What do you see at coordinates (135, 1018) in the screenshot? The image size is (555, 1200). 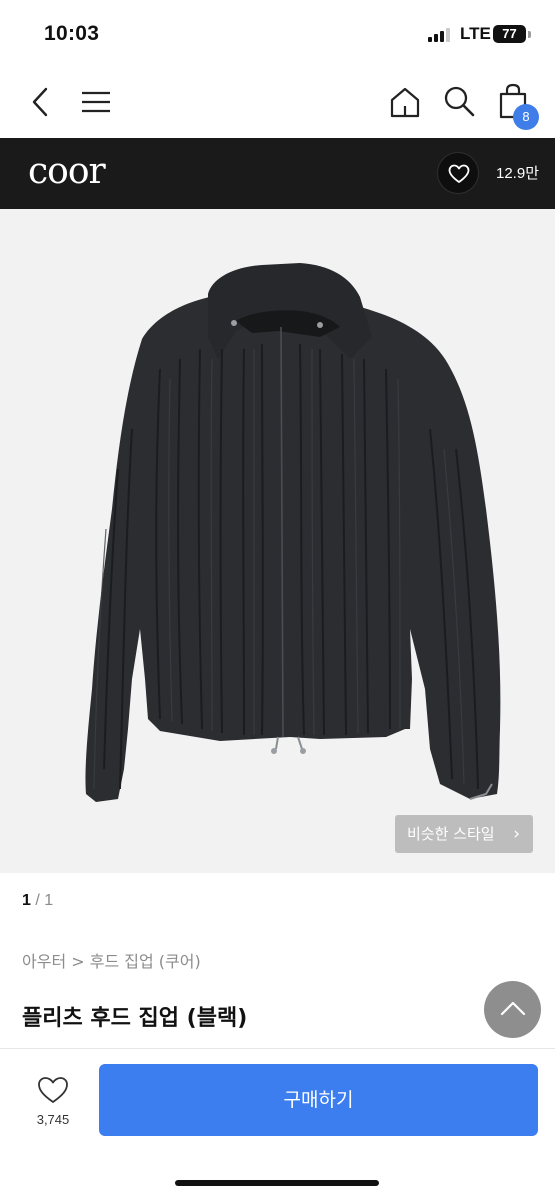 I see `product-title: 플리츠 후드 집업 (블랙)` at bounding box center [135, 1018].